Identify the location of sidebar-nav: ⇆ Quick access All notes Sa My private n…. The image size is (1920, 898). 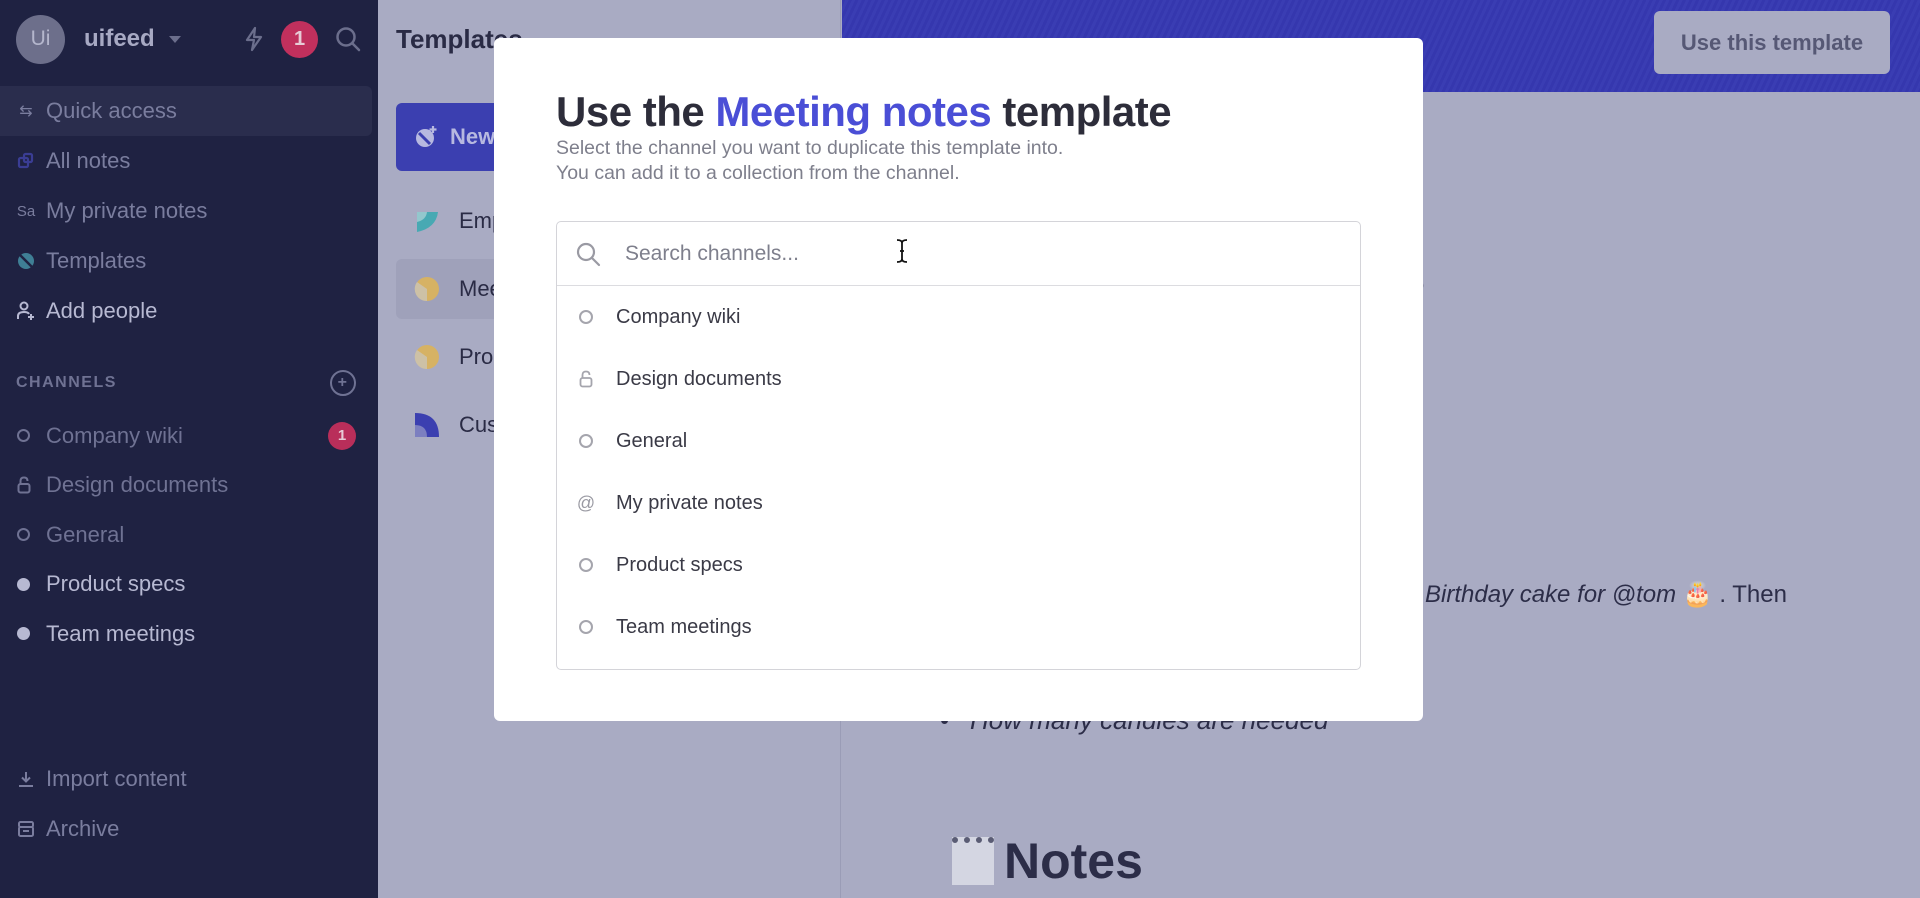
(186, 211).